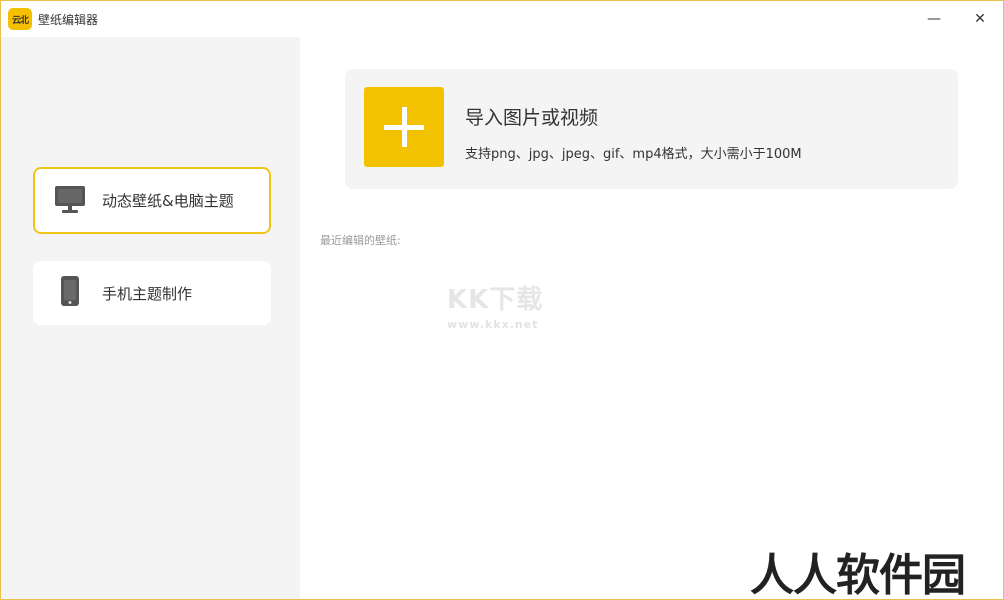 This screenshot has height=600, width=1004. Describe the element at coordinates (68, 20) in the screenshot. I see `window-title: 壁纸编辑器` at that location.